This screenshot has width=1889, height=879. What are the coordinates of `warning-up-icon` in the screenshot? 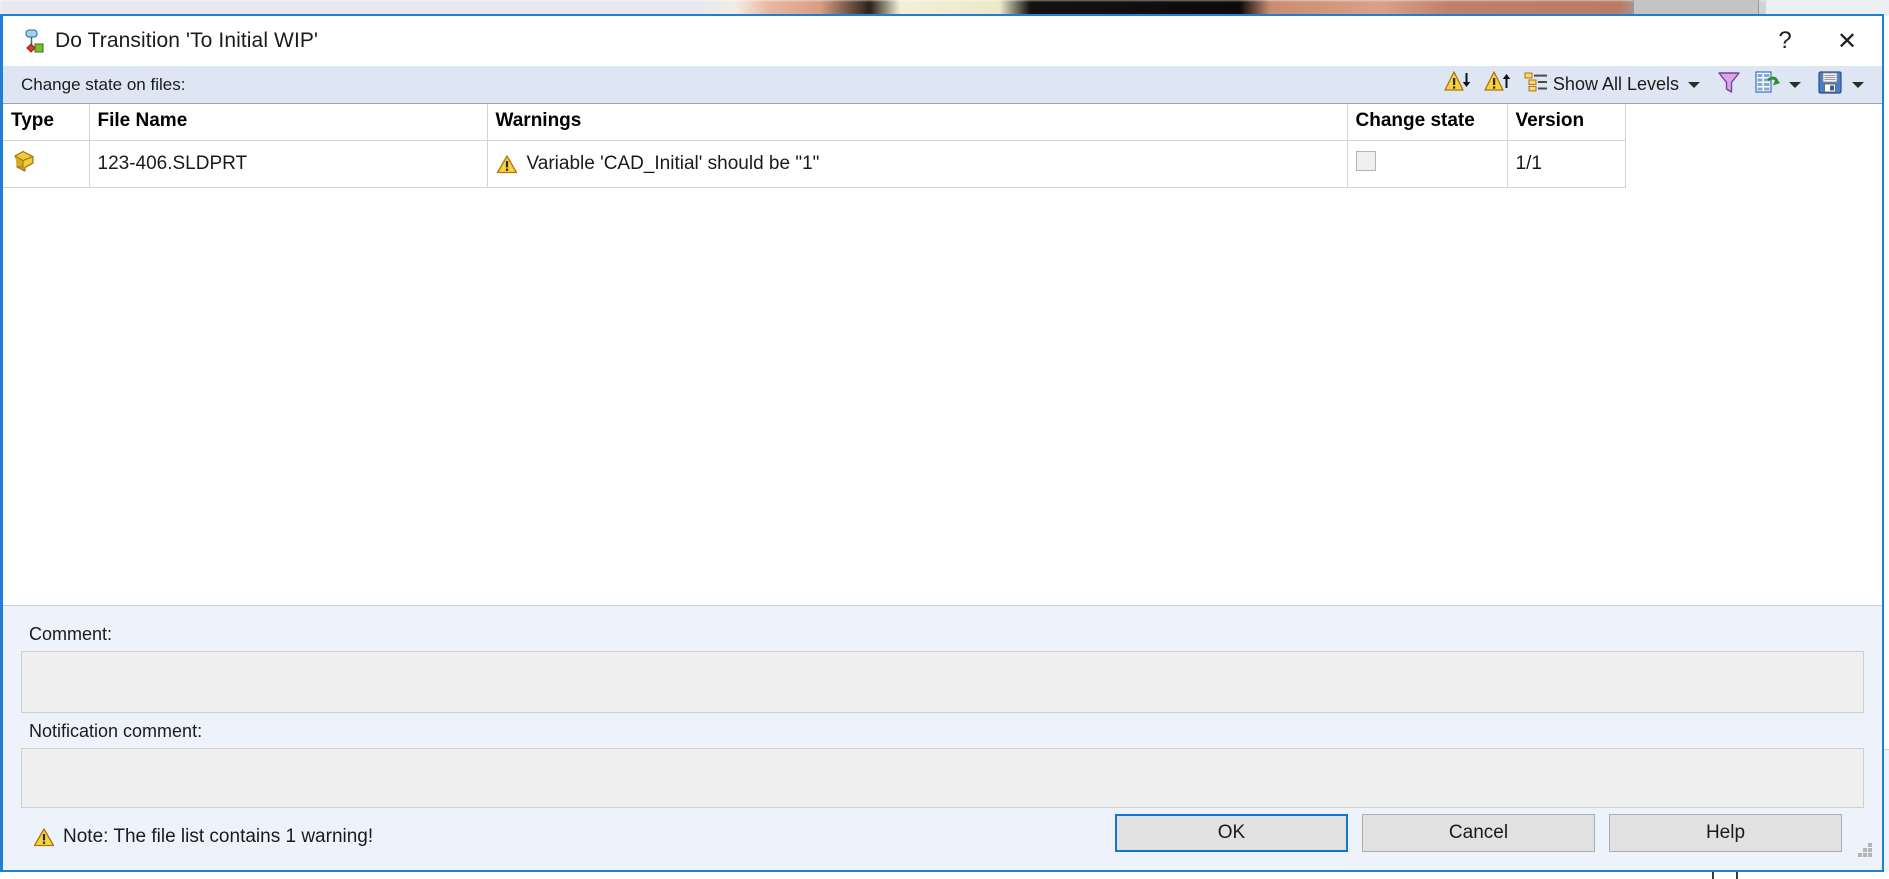 It's located at (1498, 84).